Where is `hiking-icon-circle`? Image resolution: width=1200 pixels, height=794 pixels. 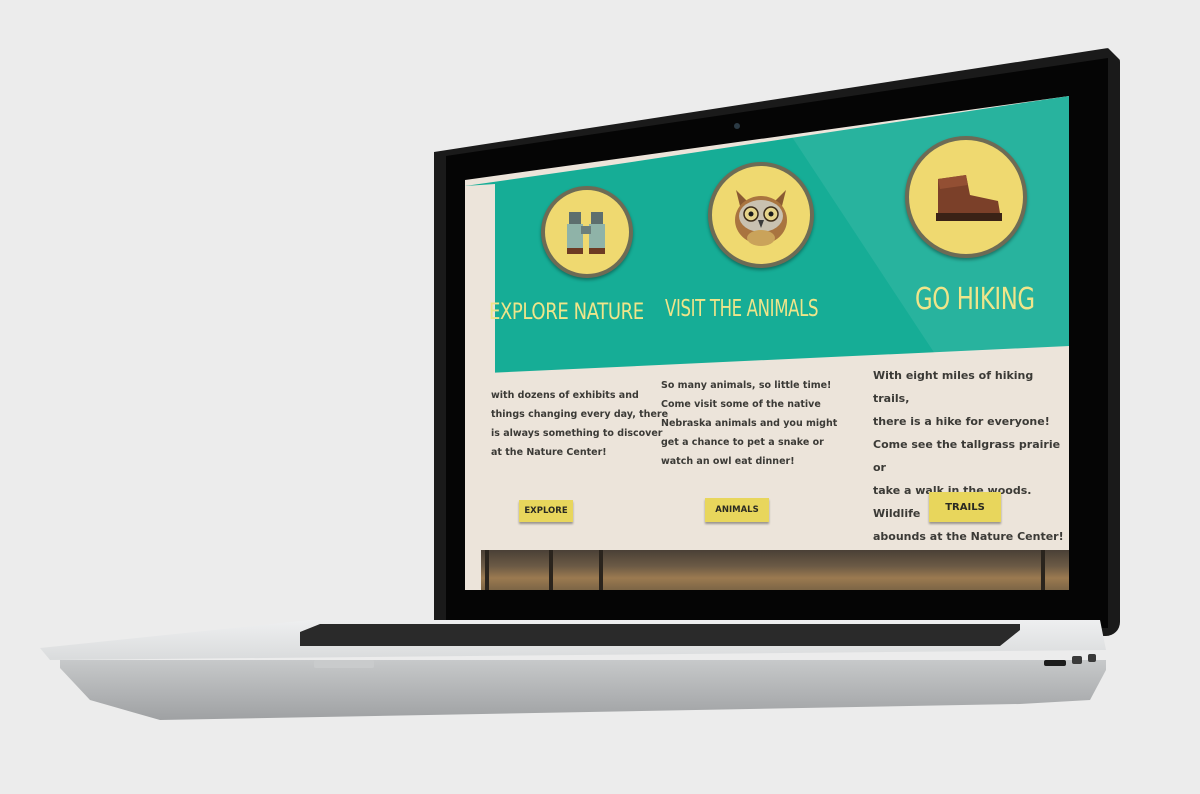 hiking-icon-circle is located at coordinates (966, 197).